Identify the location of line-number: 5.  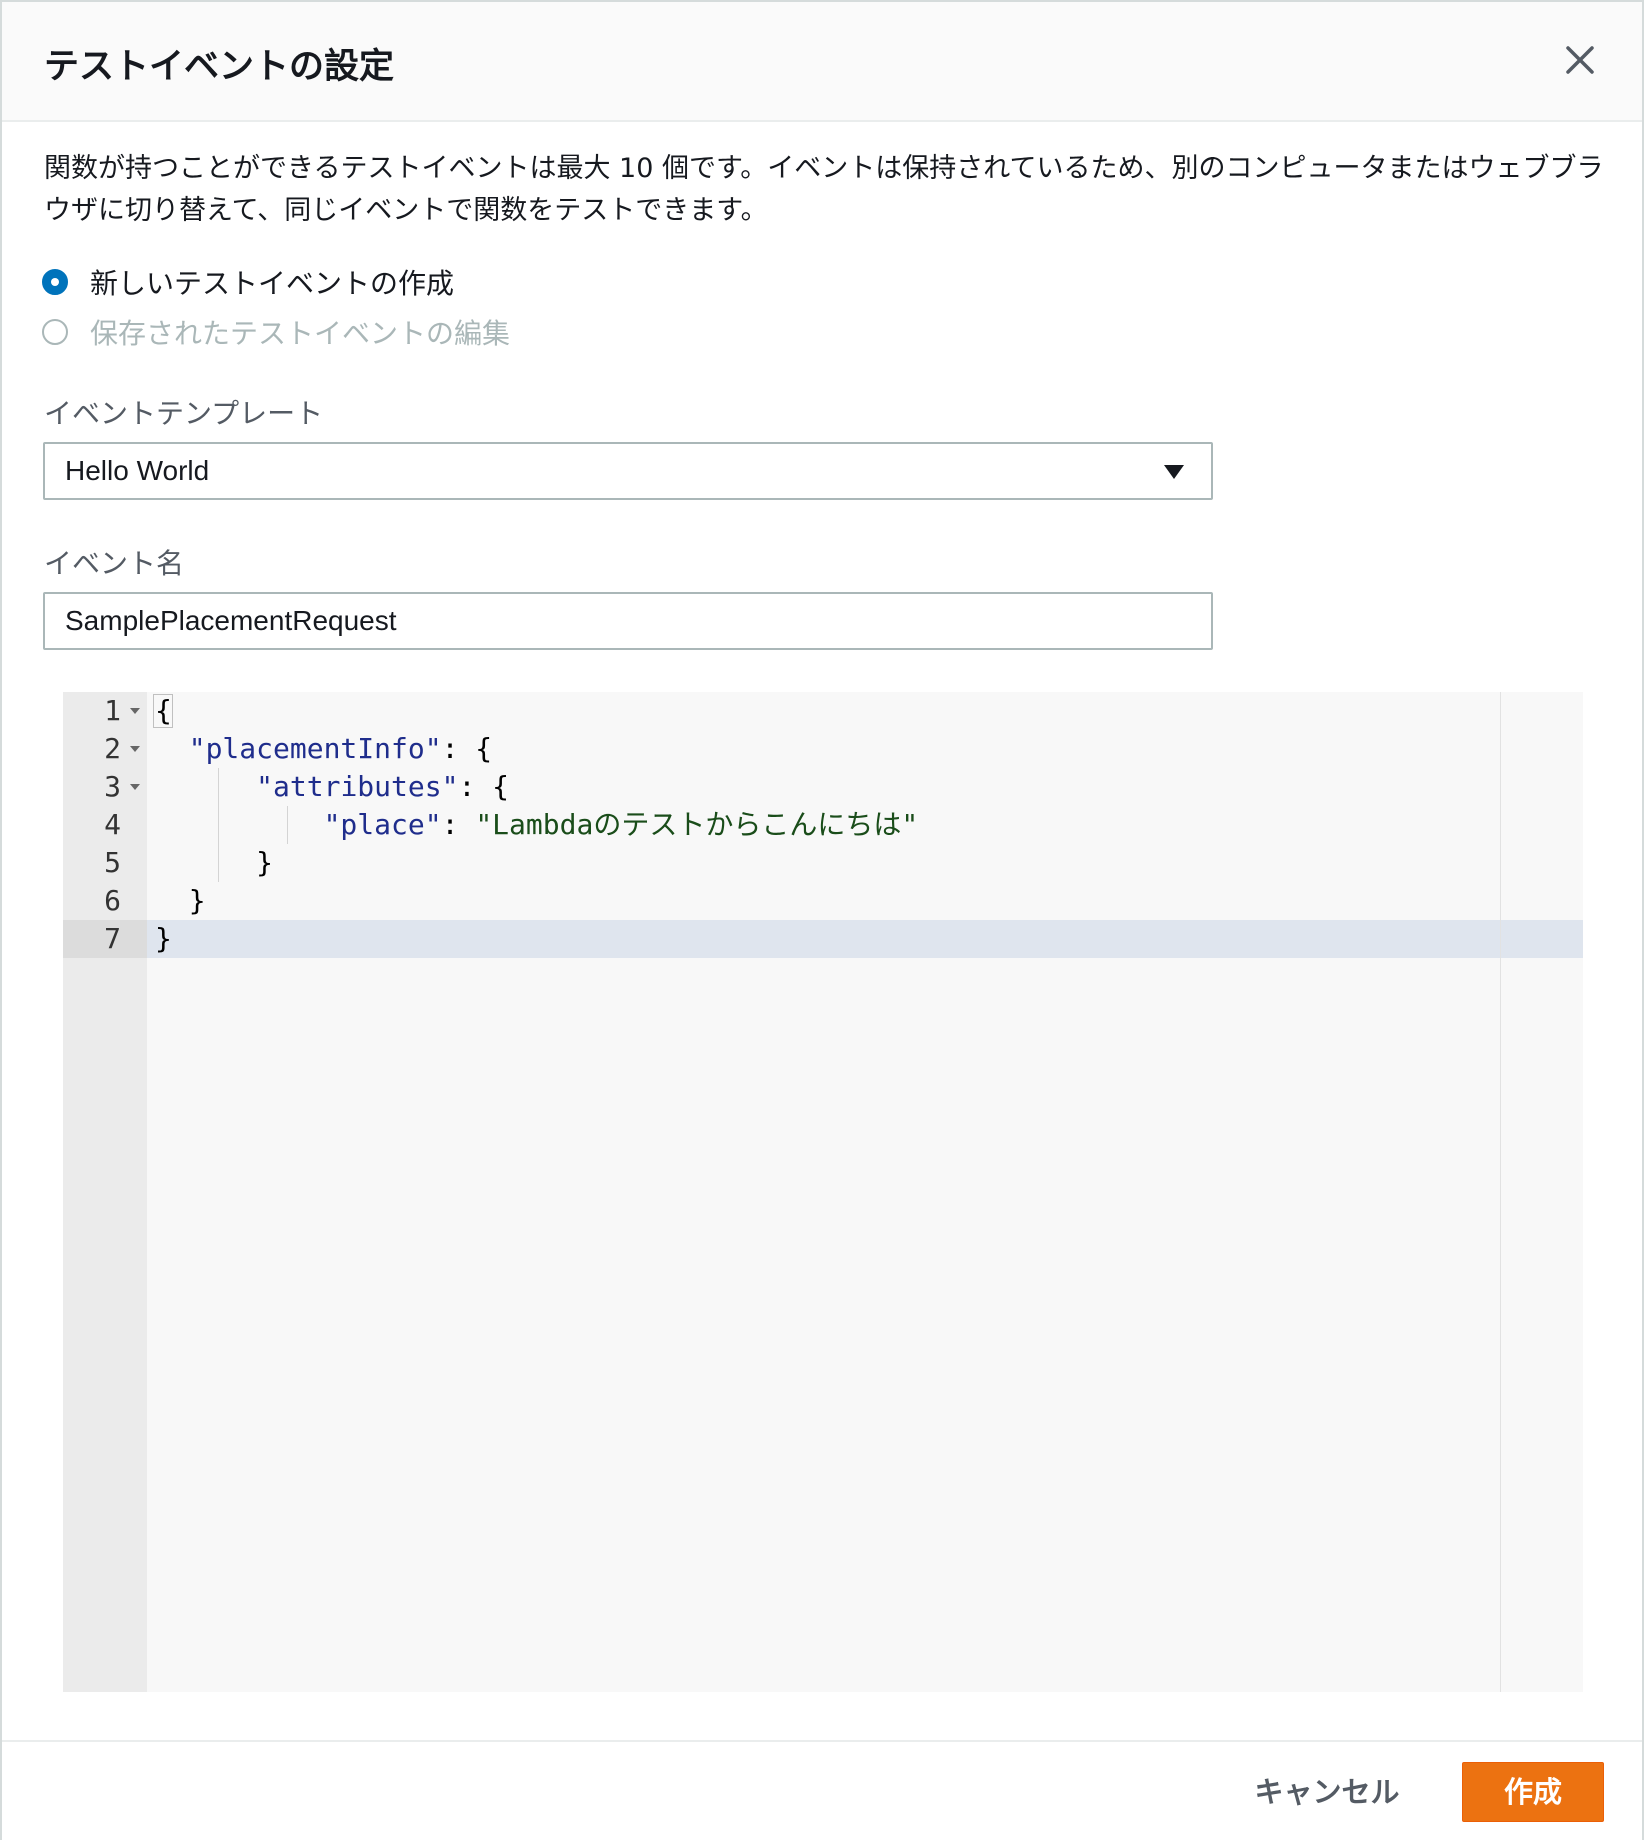
(112, 862).